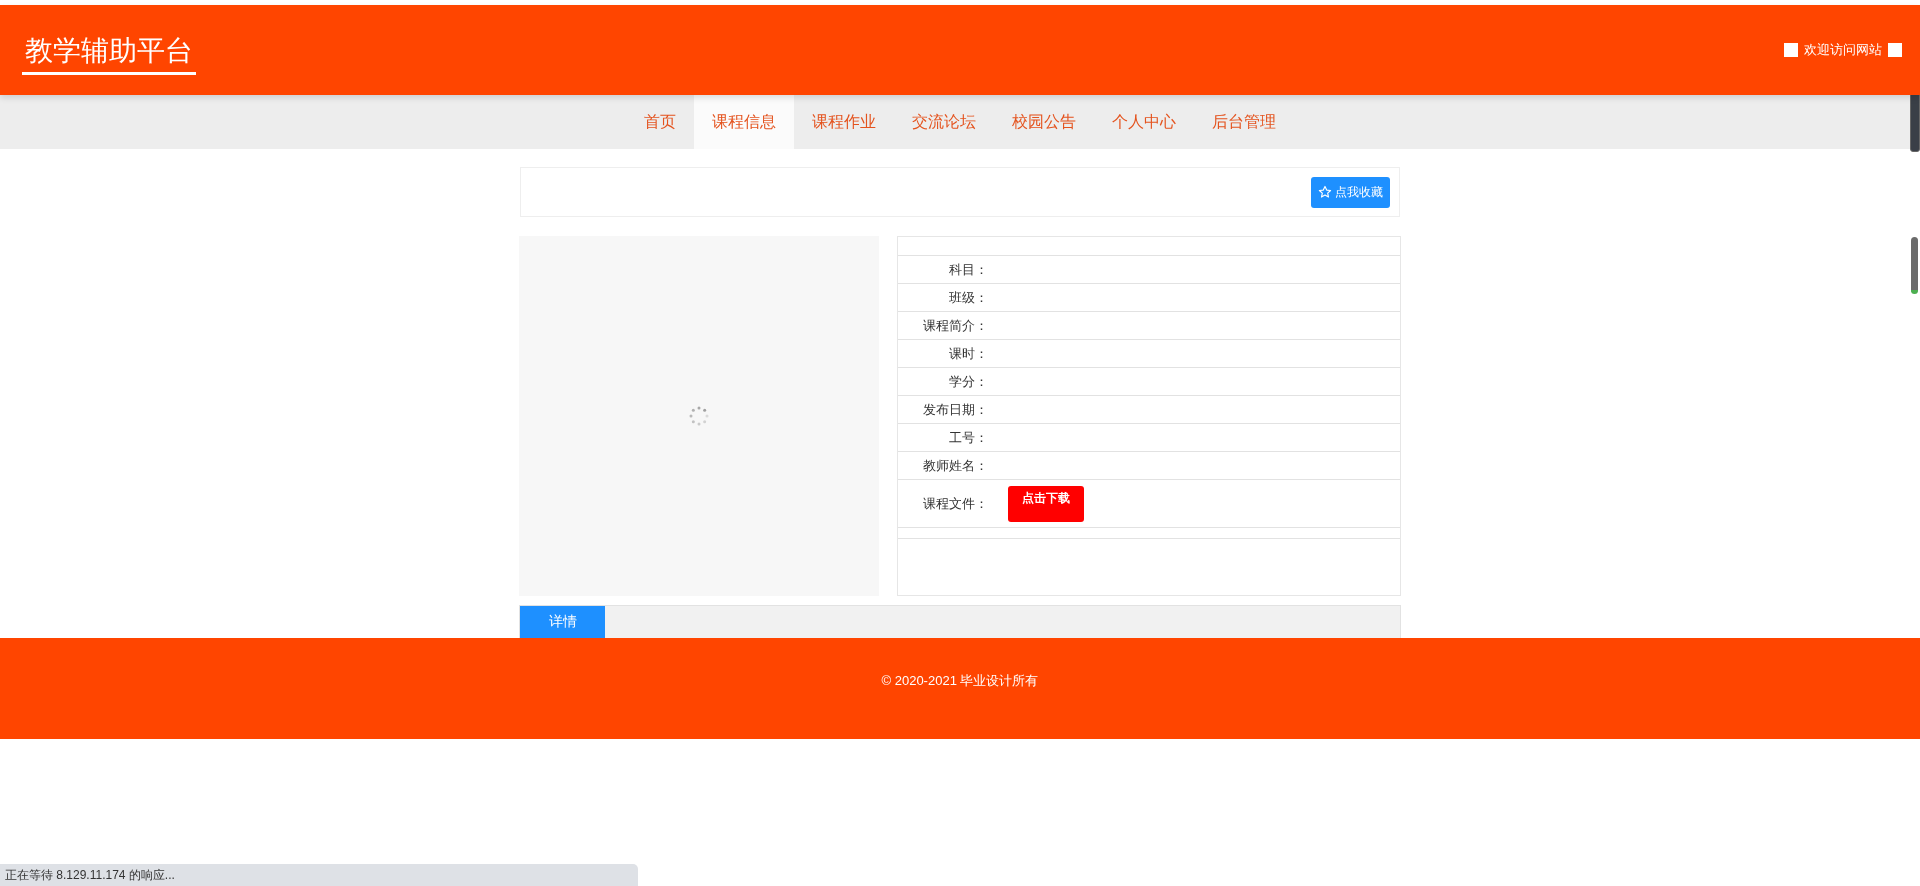 The height and width of the screenshot is (886, 1920). I want to click on nav-tab: 课程信息, so click(744, 122).